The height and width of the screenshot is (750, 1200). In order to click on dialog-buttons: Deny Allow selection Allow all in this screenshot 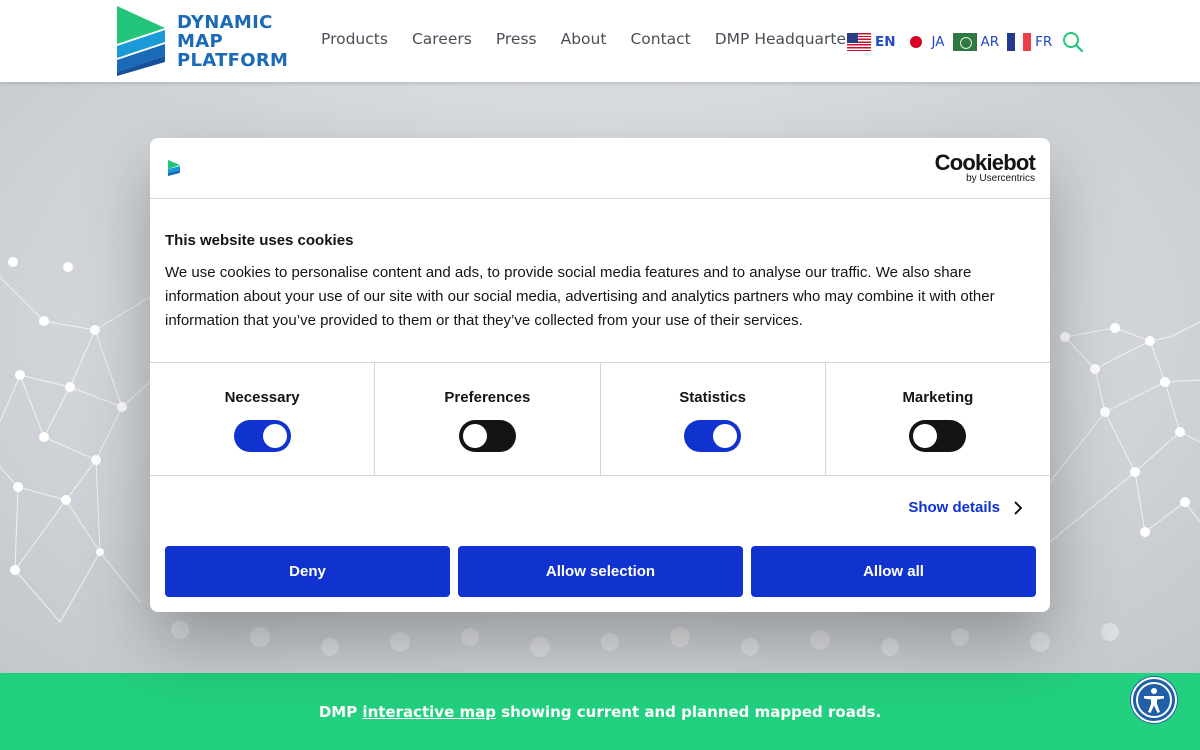, I will do `click(600, 571)`.